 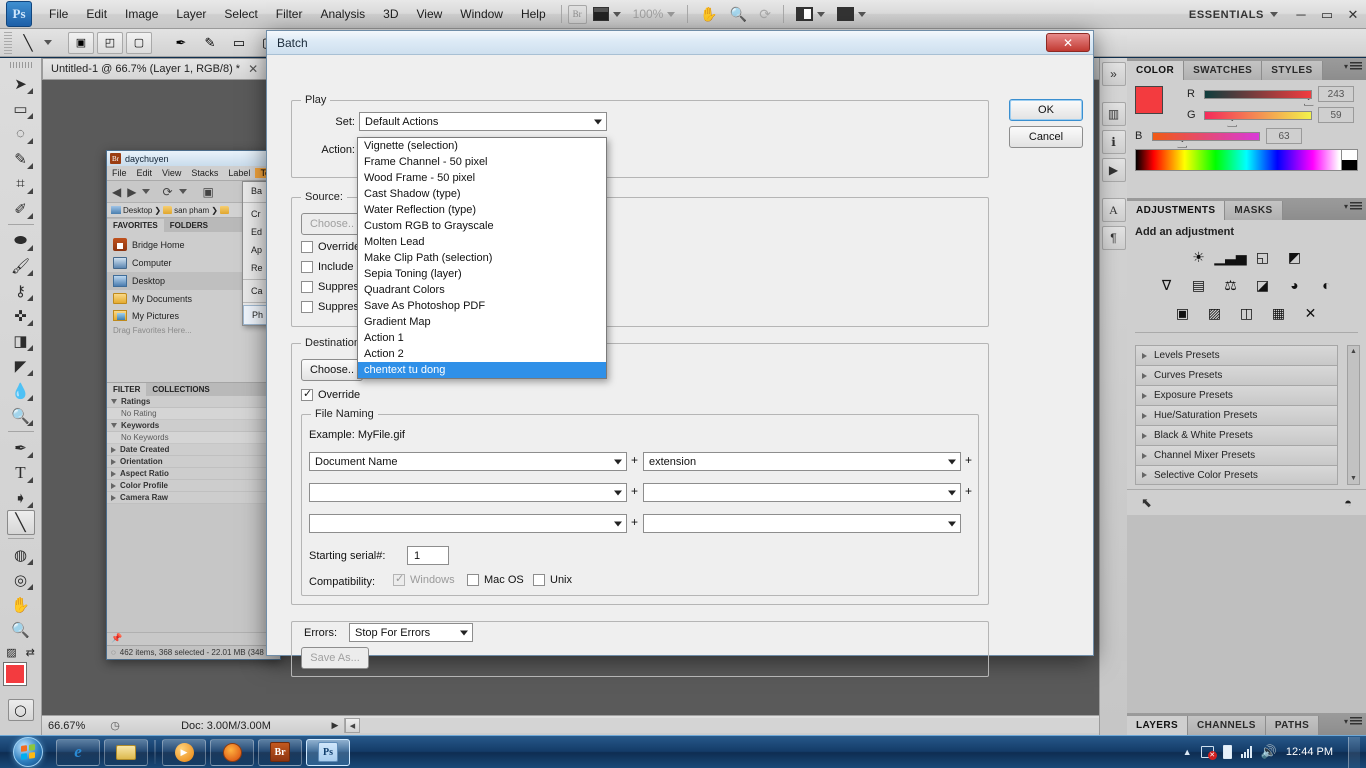 What do you see at coordinates (1336, 94) in the screenshot?
I see `red-value: 243` at bounding box center [1336, 94].